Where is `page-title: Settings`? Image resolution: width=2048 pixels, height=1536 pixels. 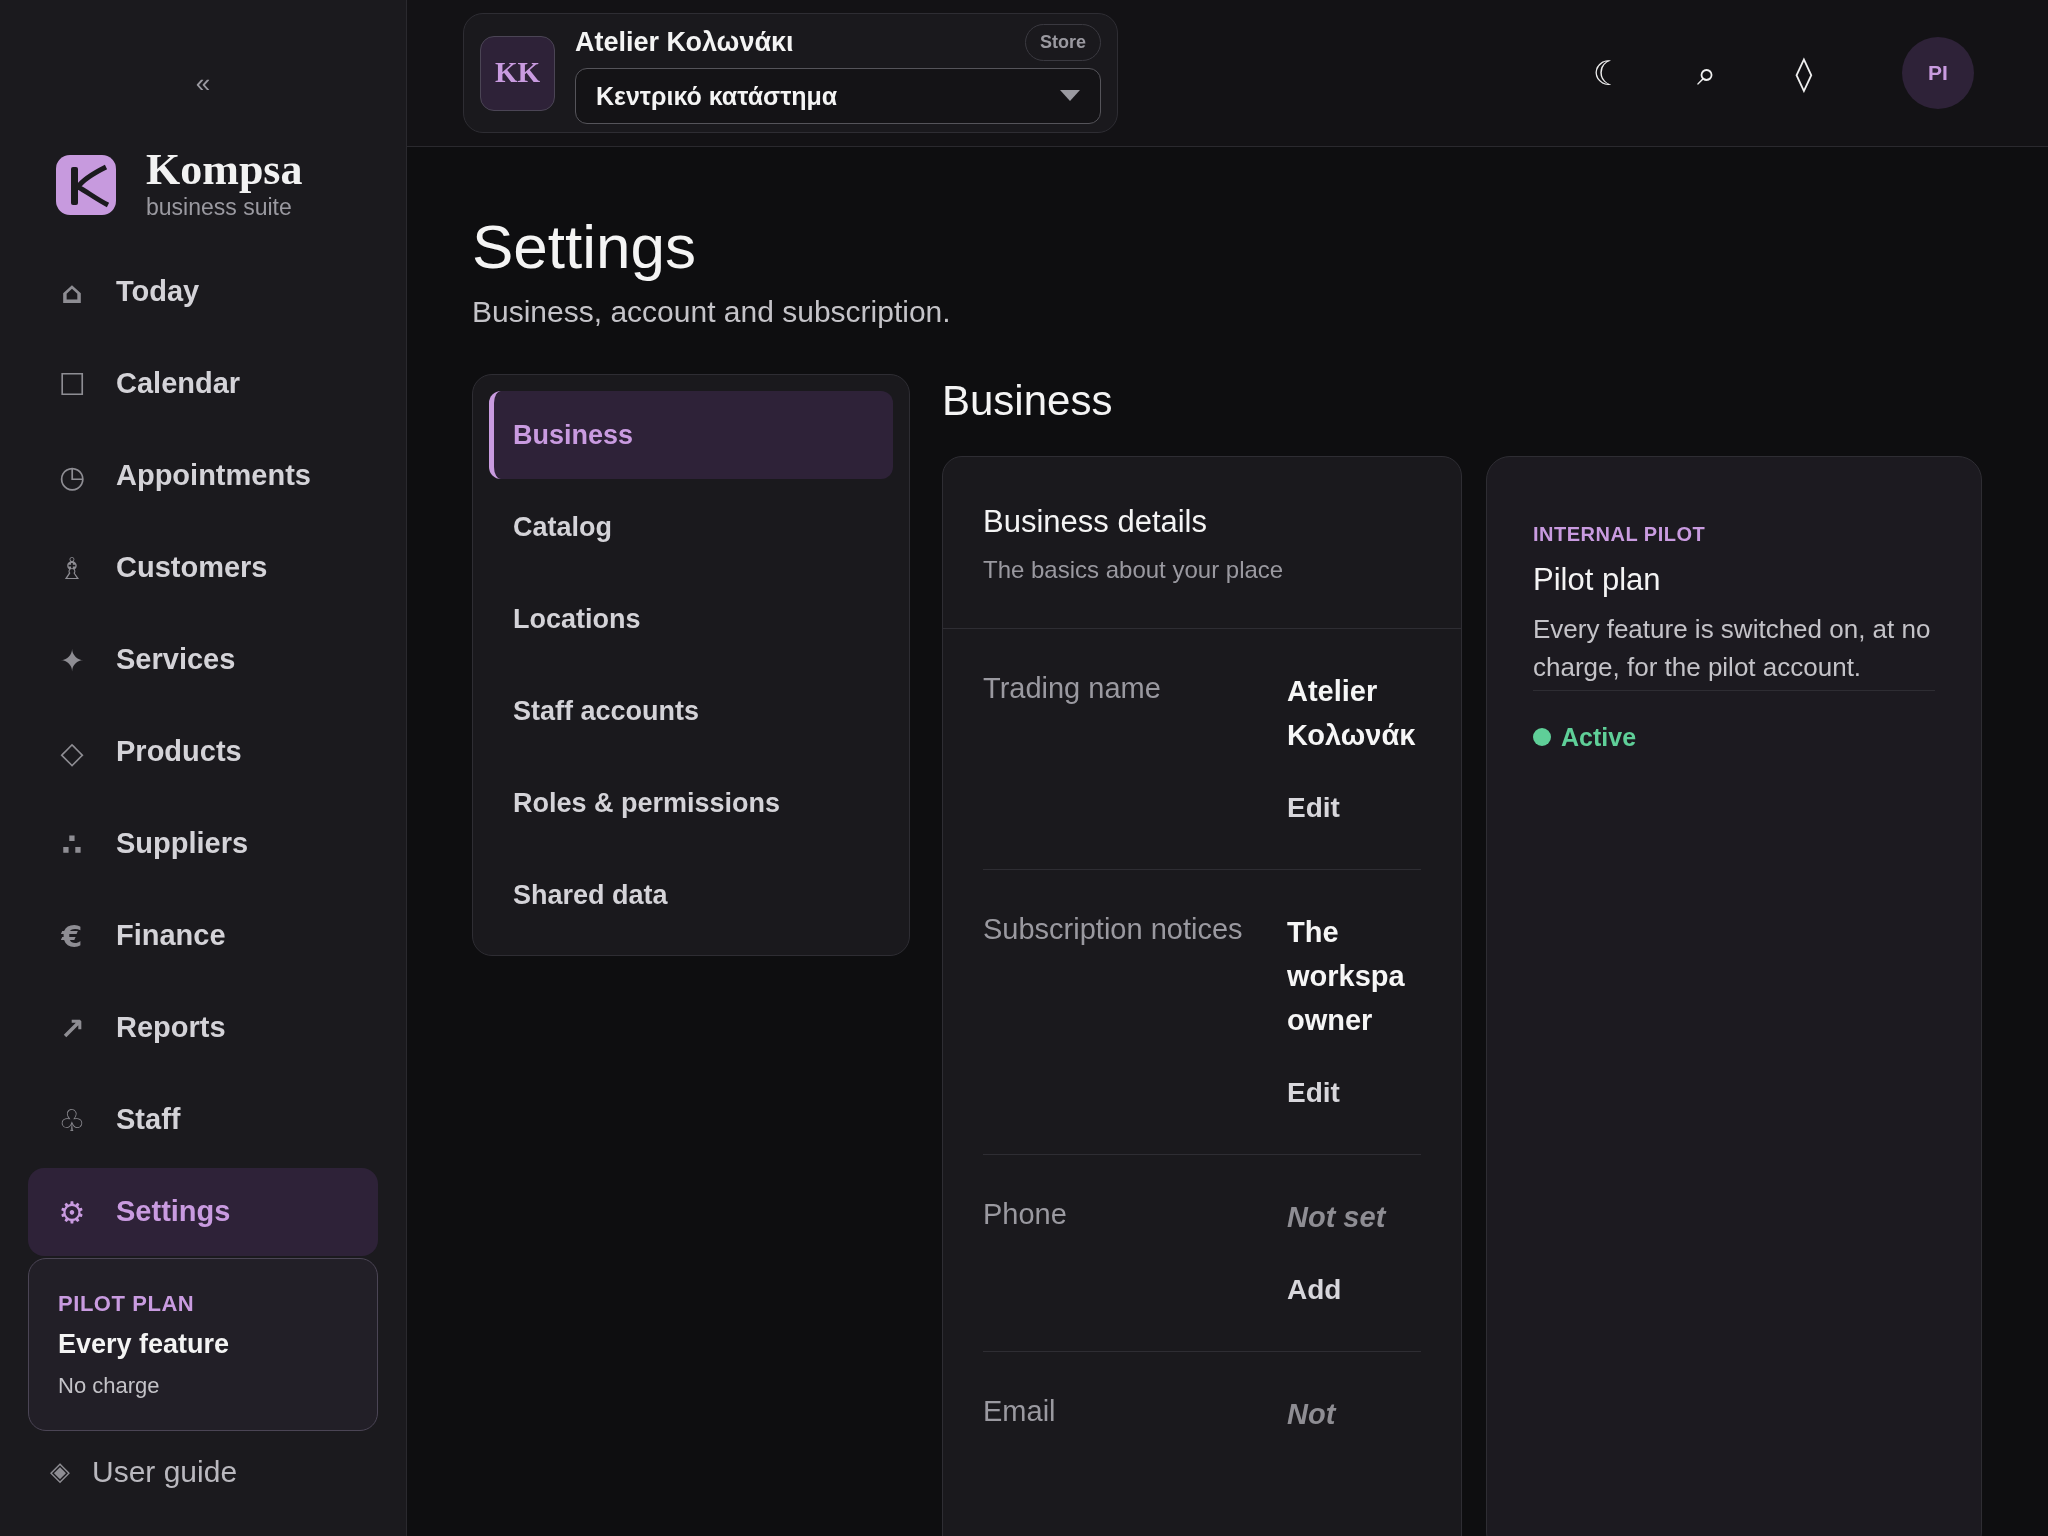
page-title: Settings is located at coordinates (585, 247).